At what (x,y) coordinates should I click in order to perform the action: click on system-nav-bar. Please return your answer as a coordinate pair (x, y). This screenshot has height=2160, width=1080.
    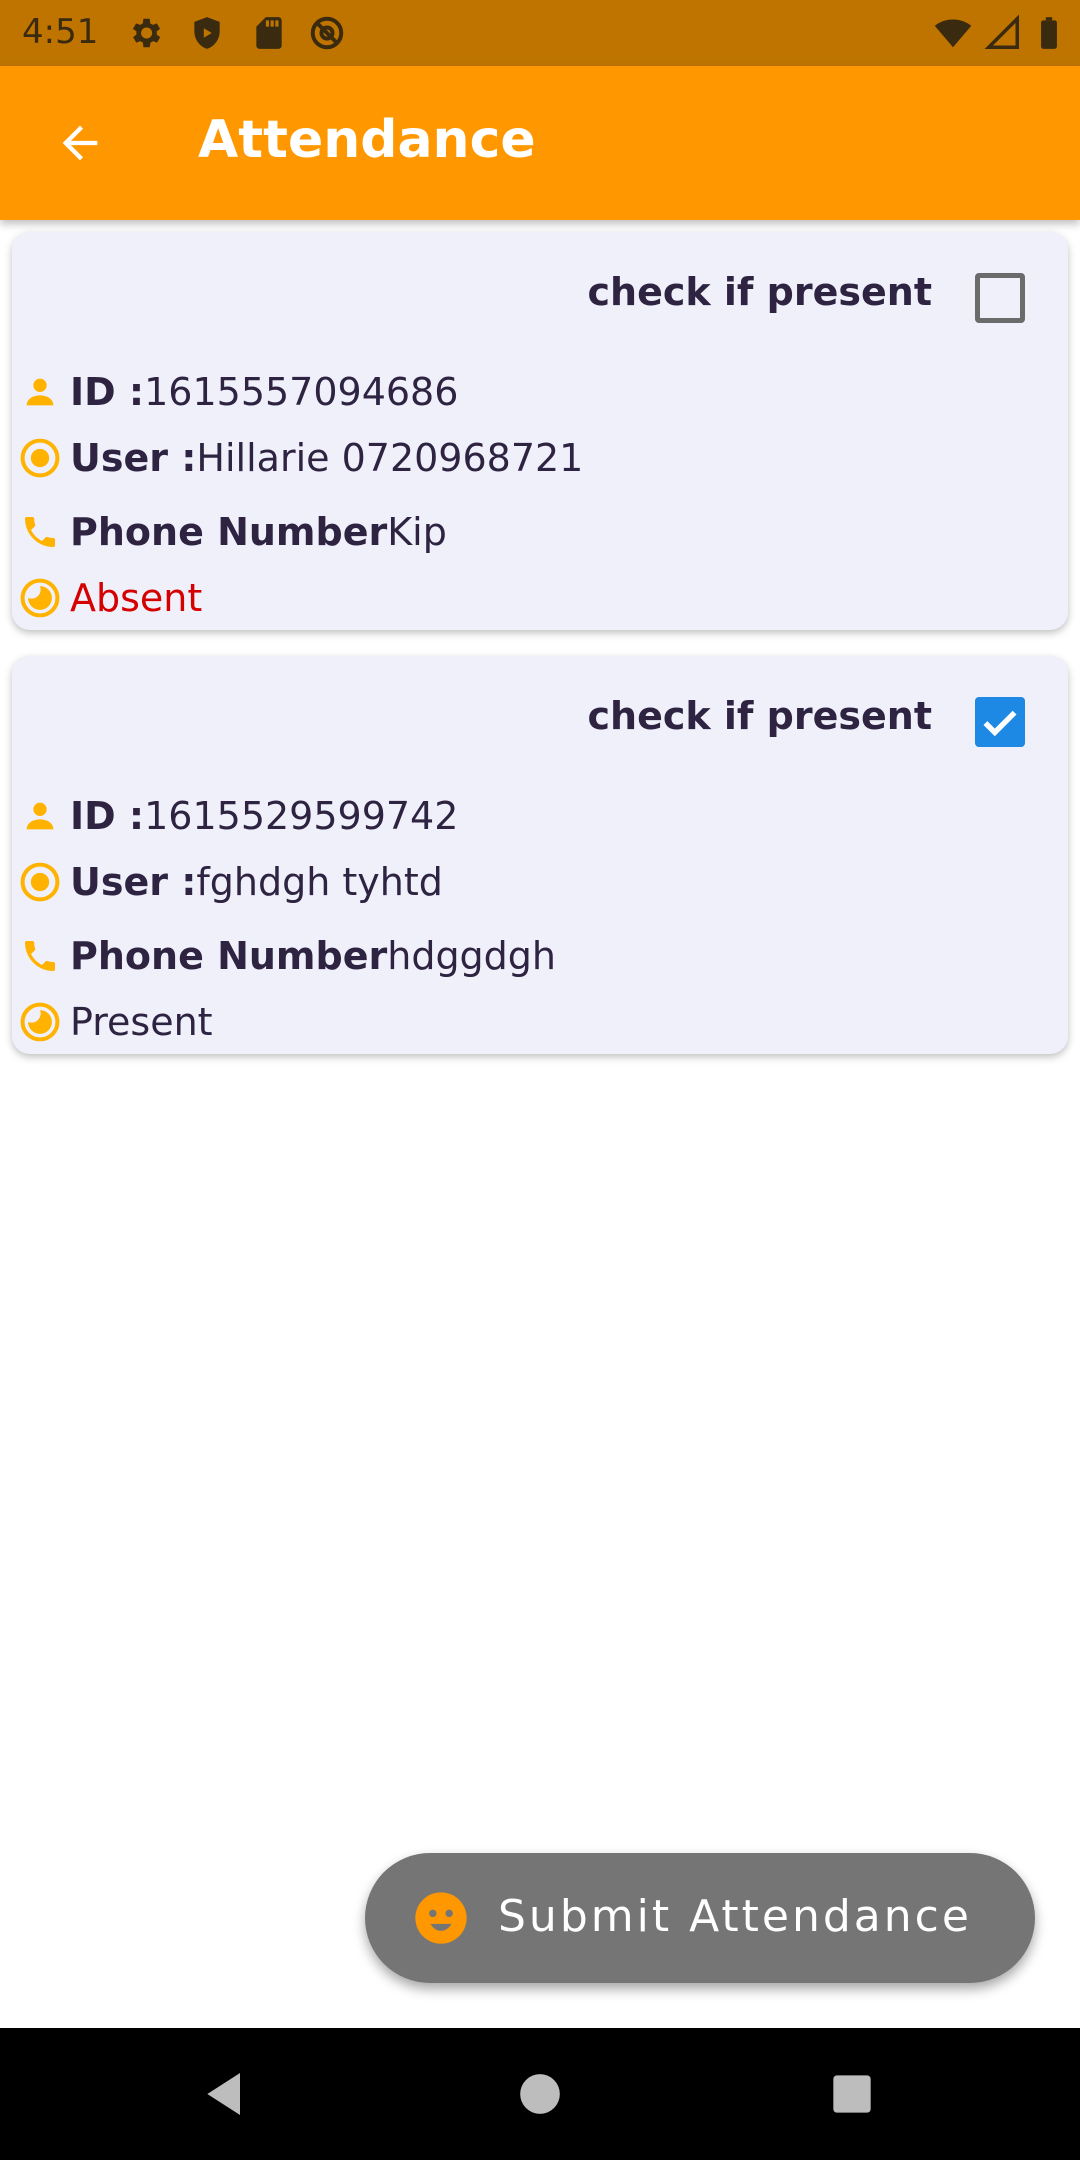
    Looking at the image, I should click on (540, 2094).